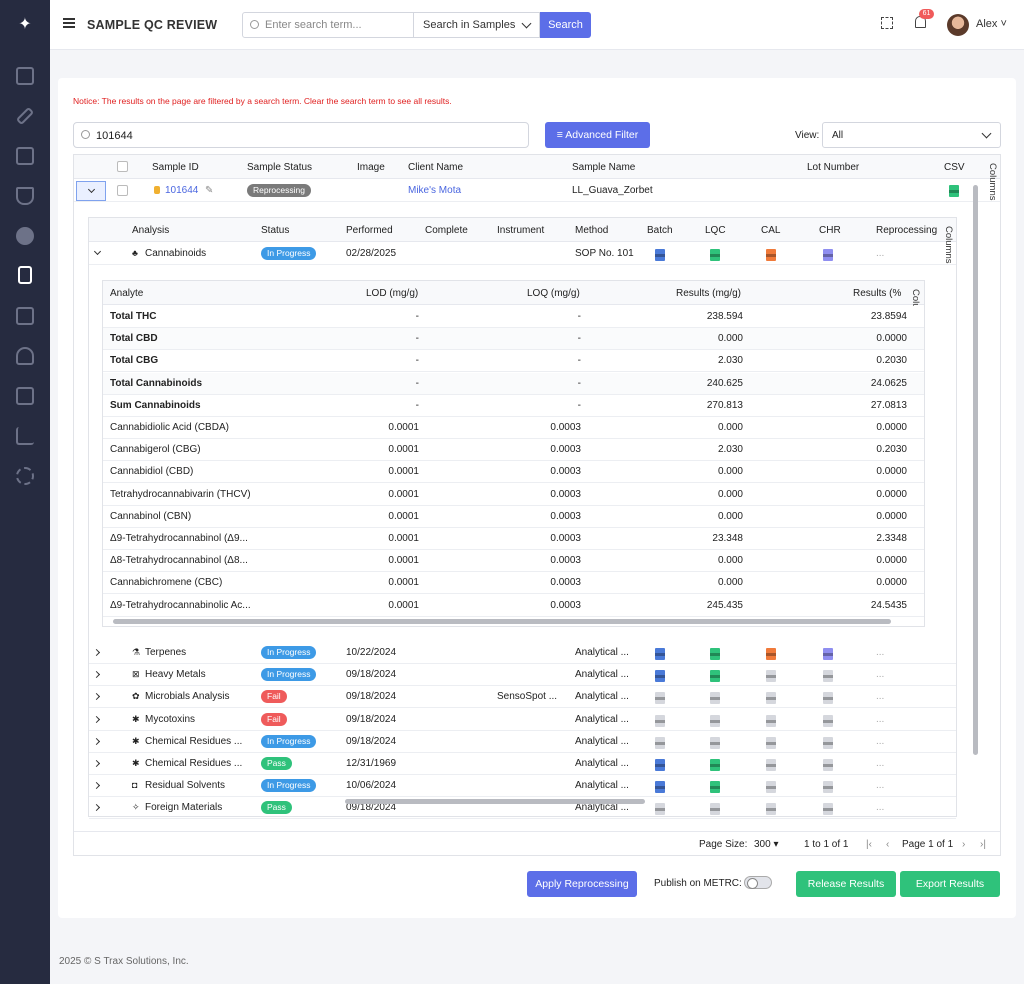 The height and width of the screenshot is (984, 1024). Describe the element at coordinates (770, 230) in the screenshot. I see `col-cal: CAL` at that location.